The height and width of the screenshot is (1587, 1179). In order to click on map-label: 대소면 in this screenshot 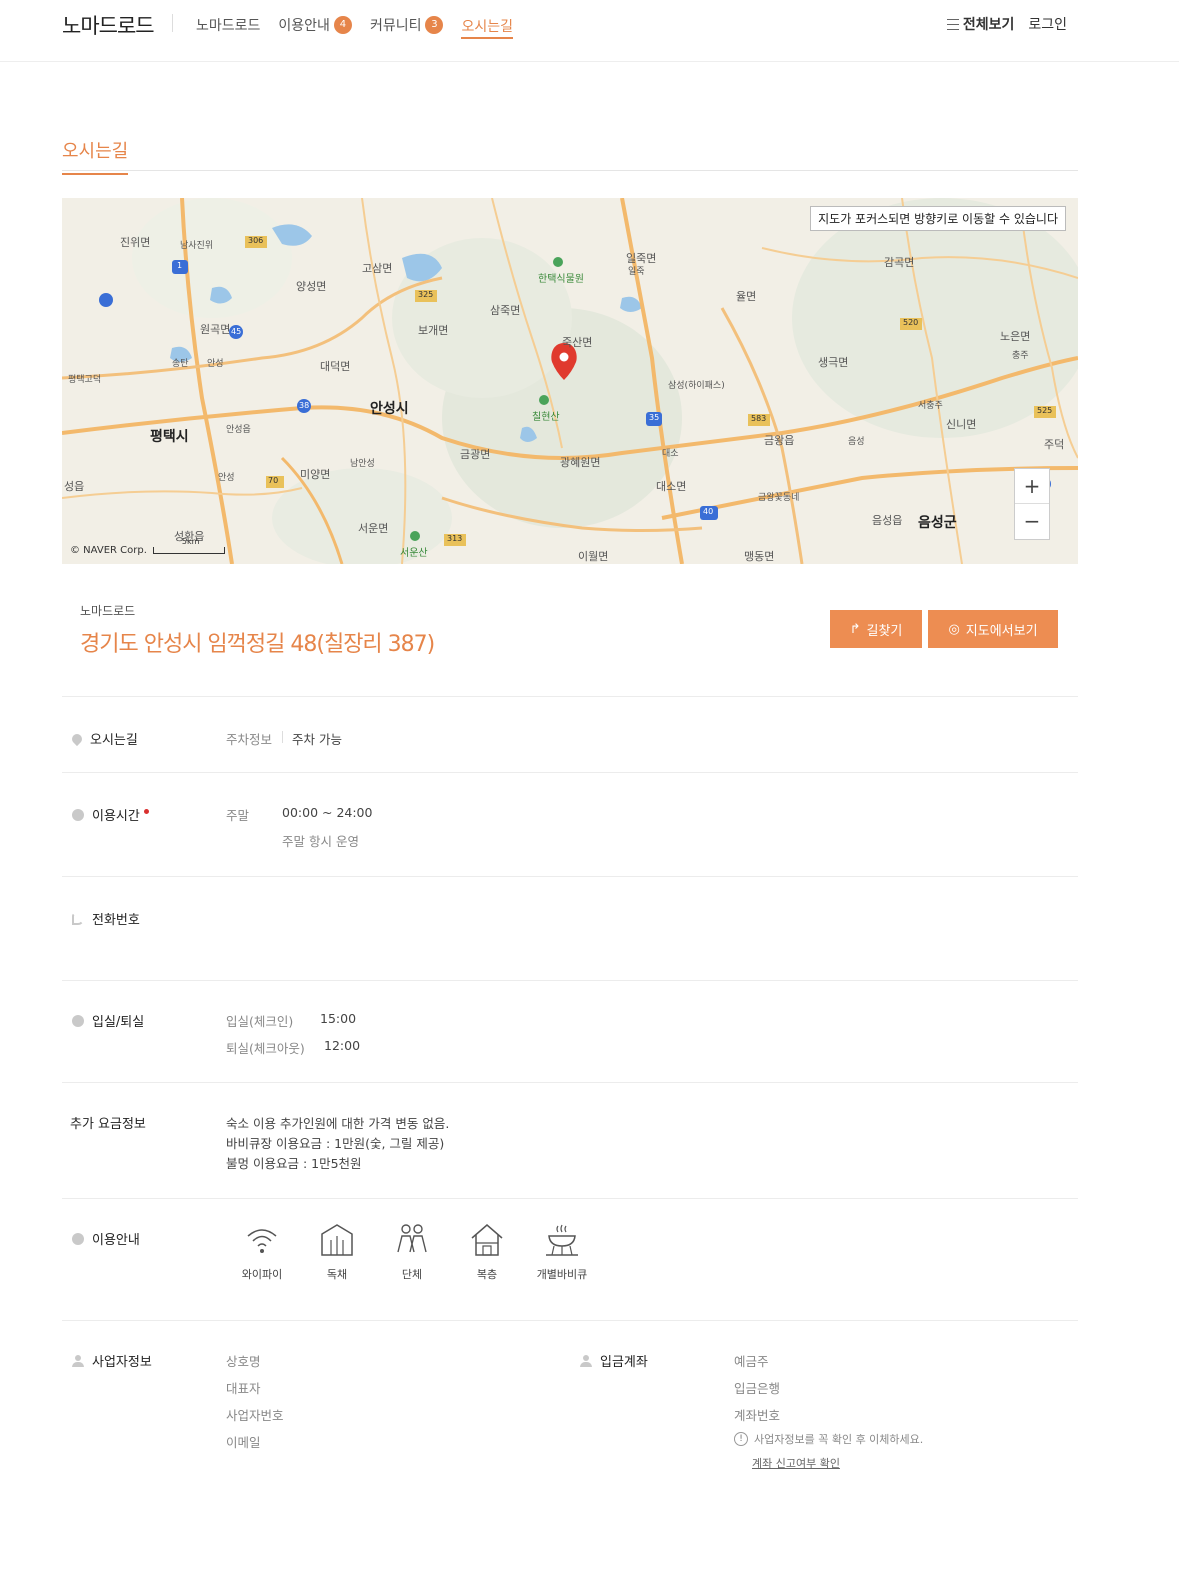, I will do `click(671, 486)`.